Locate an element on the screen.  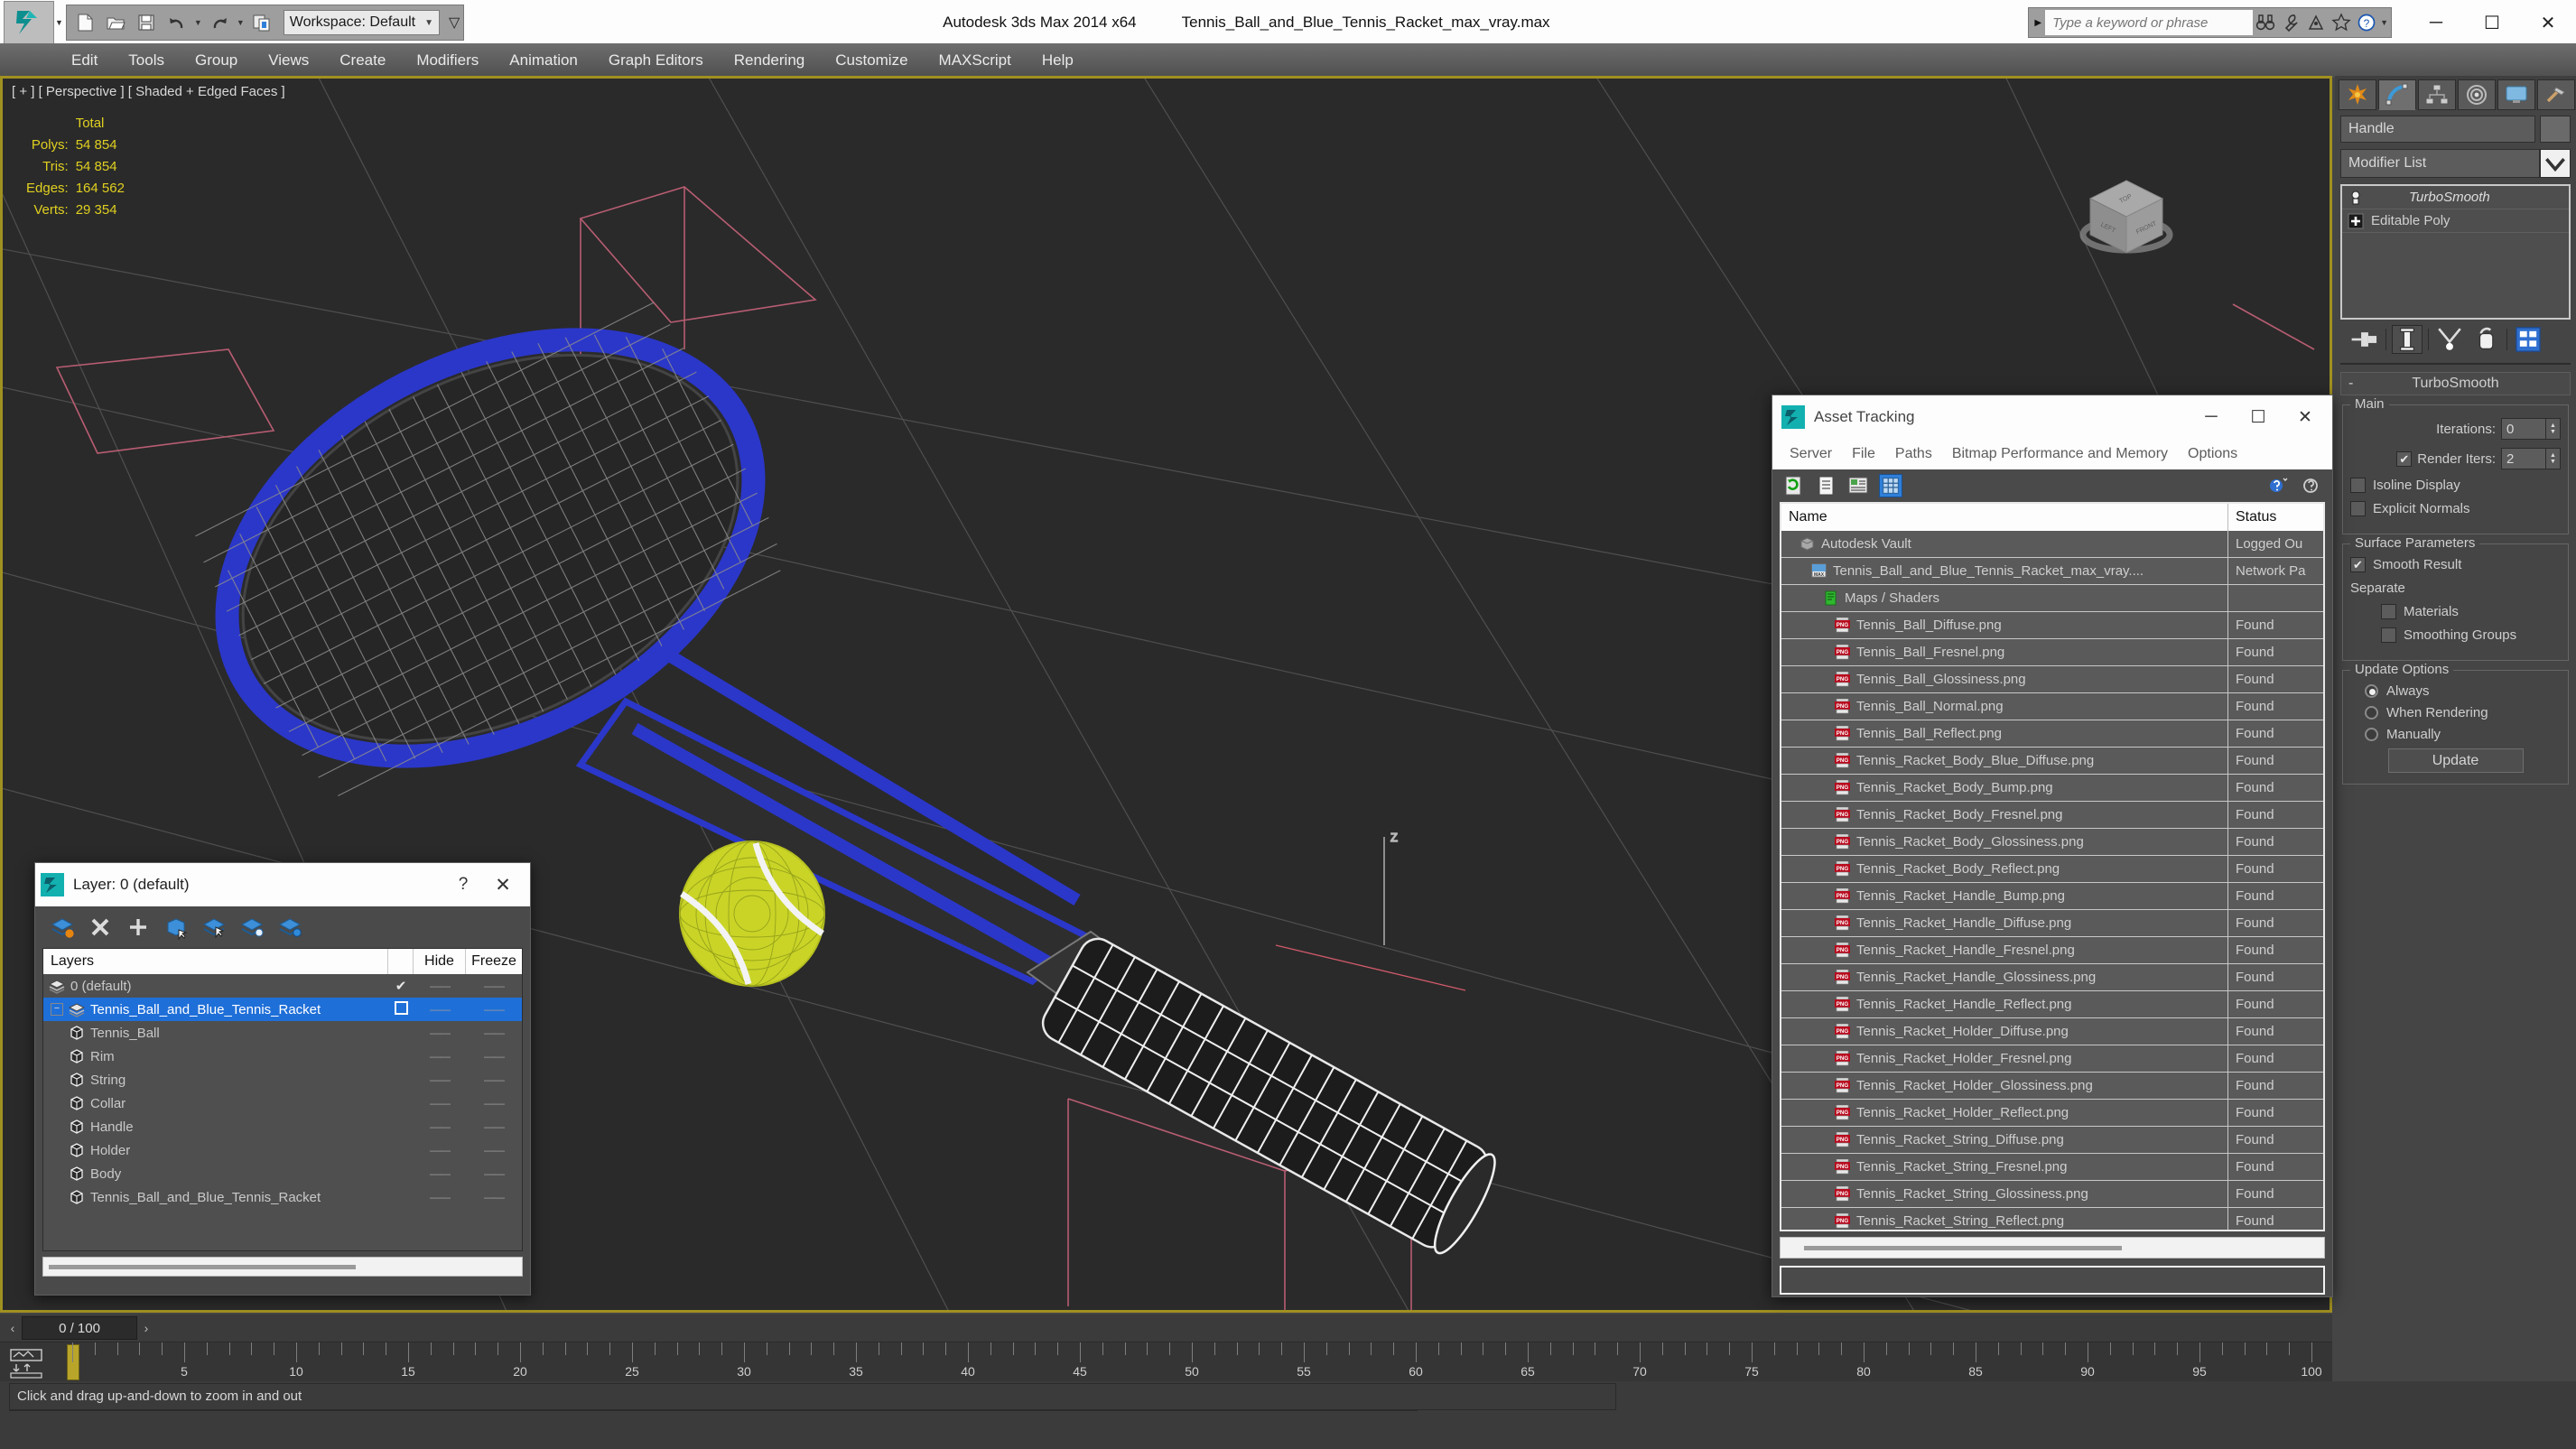
add-to-layer-icon is located at coordinates (138, 927).